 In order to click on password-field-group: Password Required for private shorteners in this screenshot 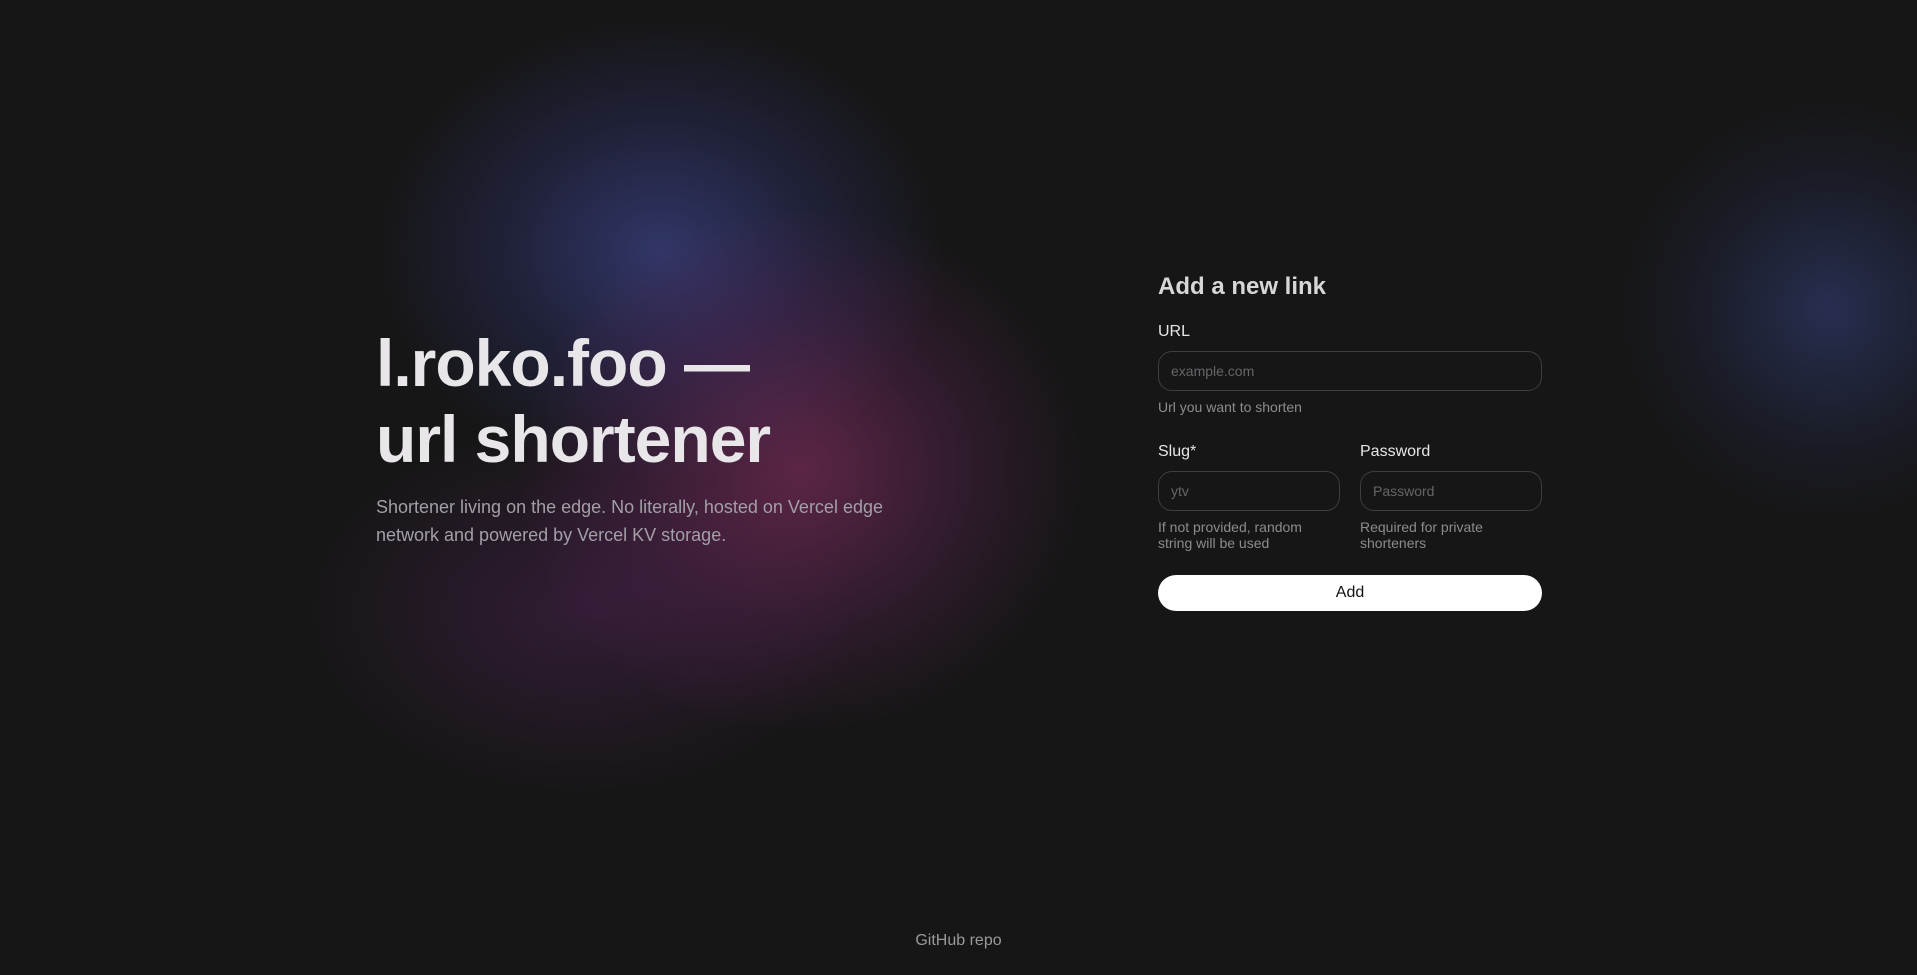, I will do `click(1451, 496)`.